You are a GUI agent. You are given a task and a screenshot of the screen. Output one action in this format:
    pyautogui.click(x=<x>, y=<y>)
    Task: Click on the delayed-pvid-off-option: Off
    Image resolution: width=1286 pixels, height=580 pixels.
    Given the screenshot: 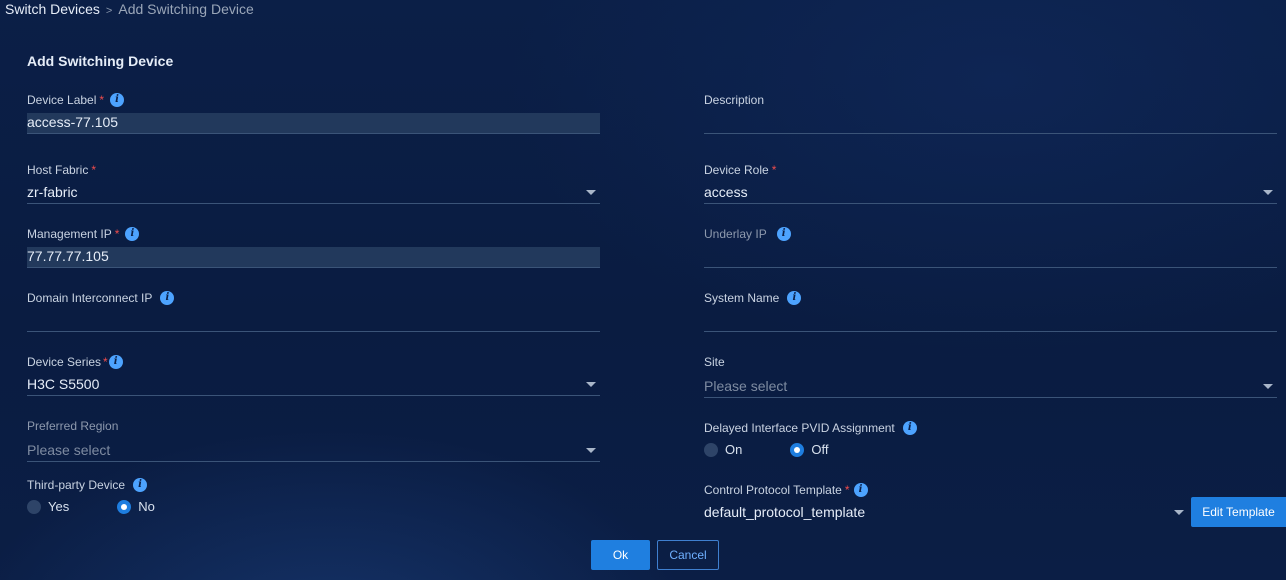 What is the action you would take?
    pyautogui.click(x=809, y=449)
    